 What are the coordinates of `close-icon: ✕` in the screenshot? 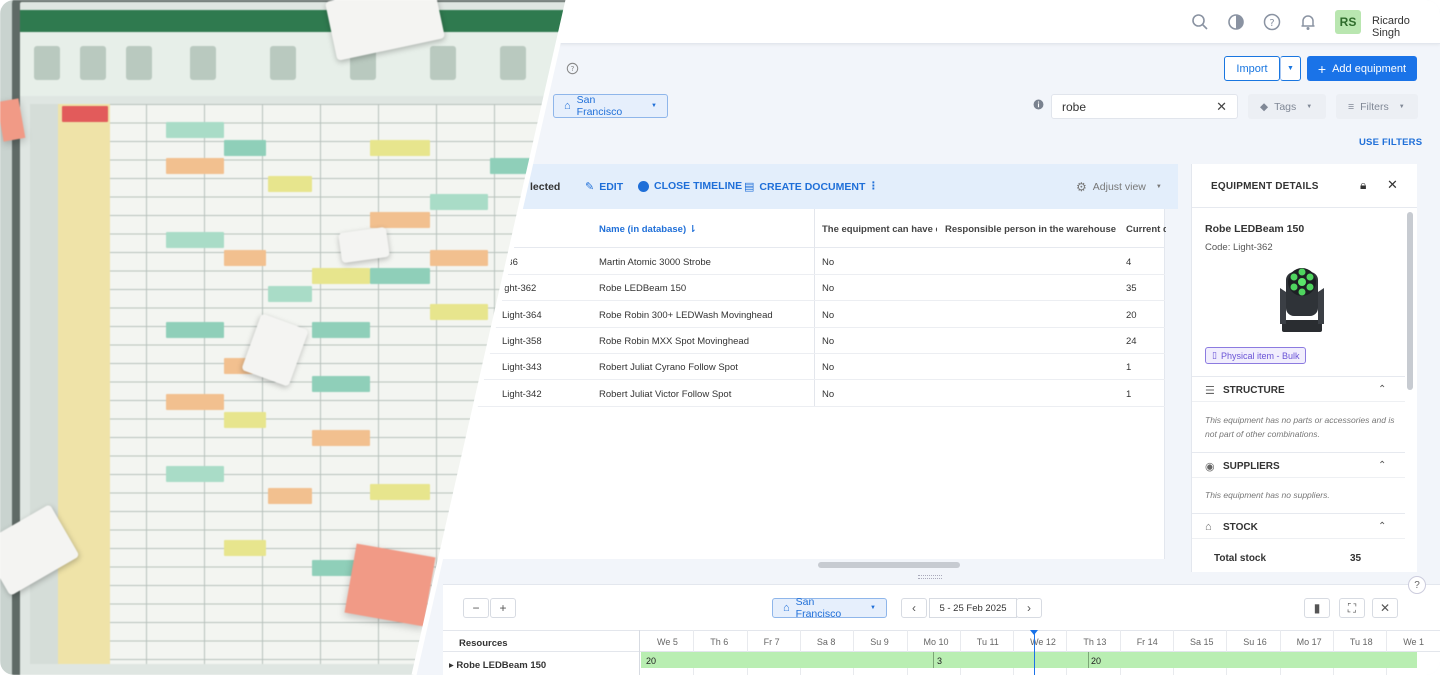 It's located at (1392, 185).